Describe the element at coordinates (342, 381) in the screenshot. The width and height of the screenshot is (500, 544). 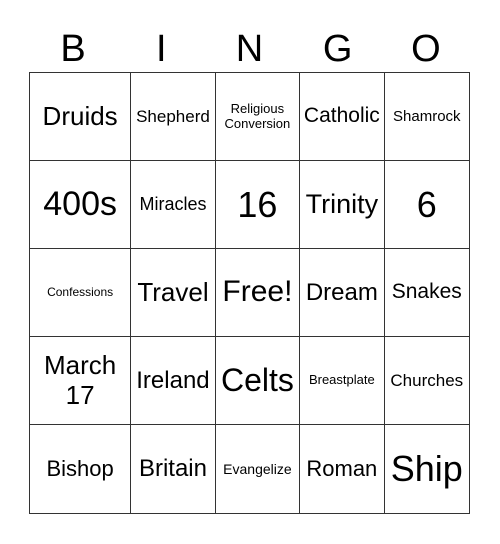
I see `bingo-cell: Breastplate` at that location.